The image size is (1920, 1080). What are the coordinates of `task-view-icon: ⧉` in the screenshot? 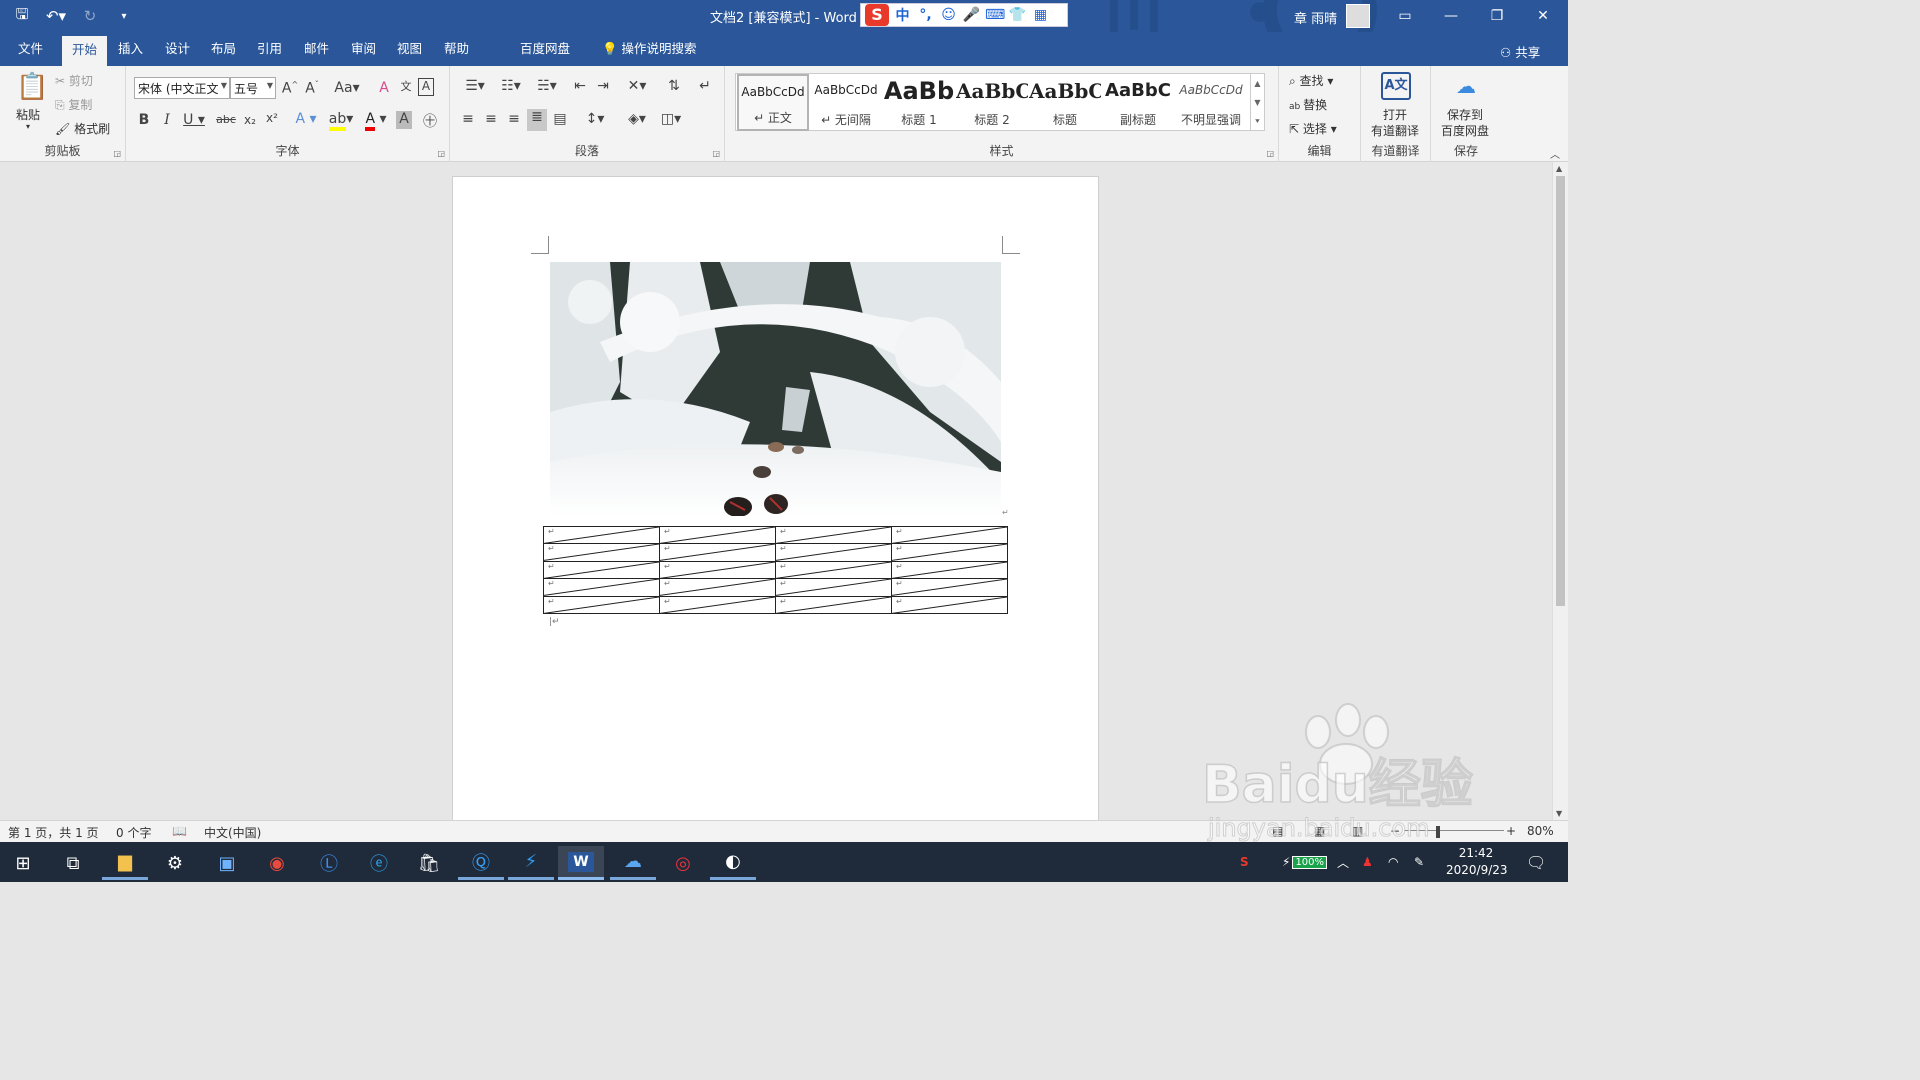 It's located at (73, 863).